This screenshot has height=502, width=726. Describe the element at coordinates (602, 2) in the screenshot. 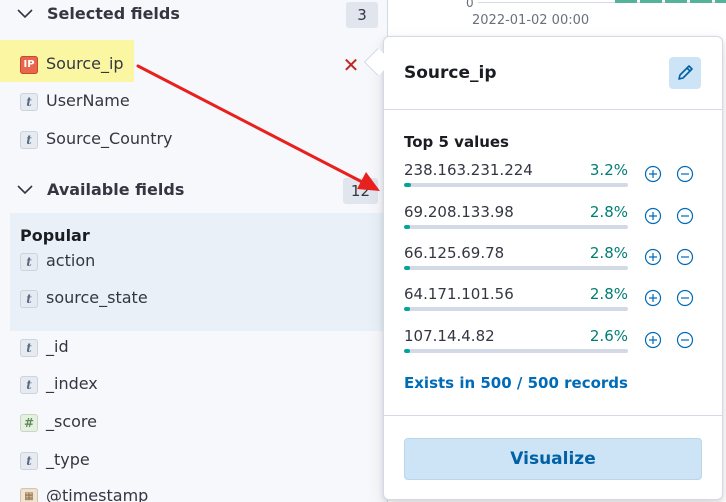

I see `x-axis-line` at that location.